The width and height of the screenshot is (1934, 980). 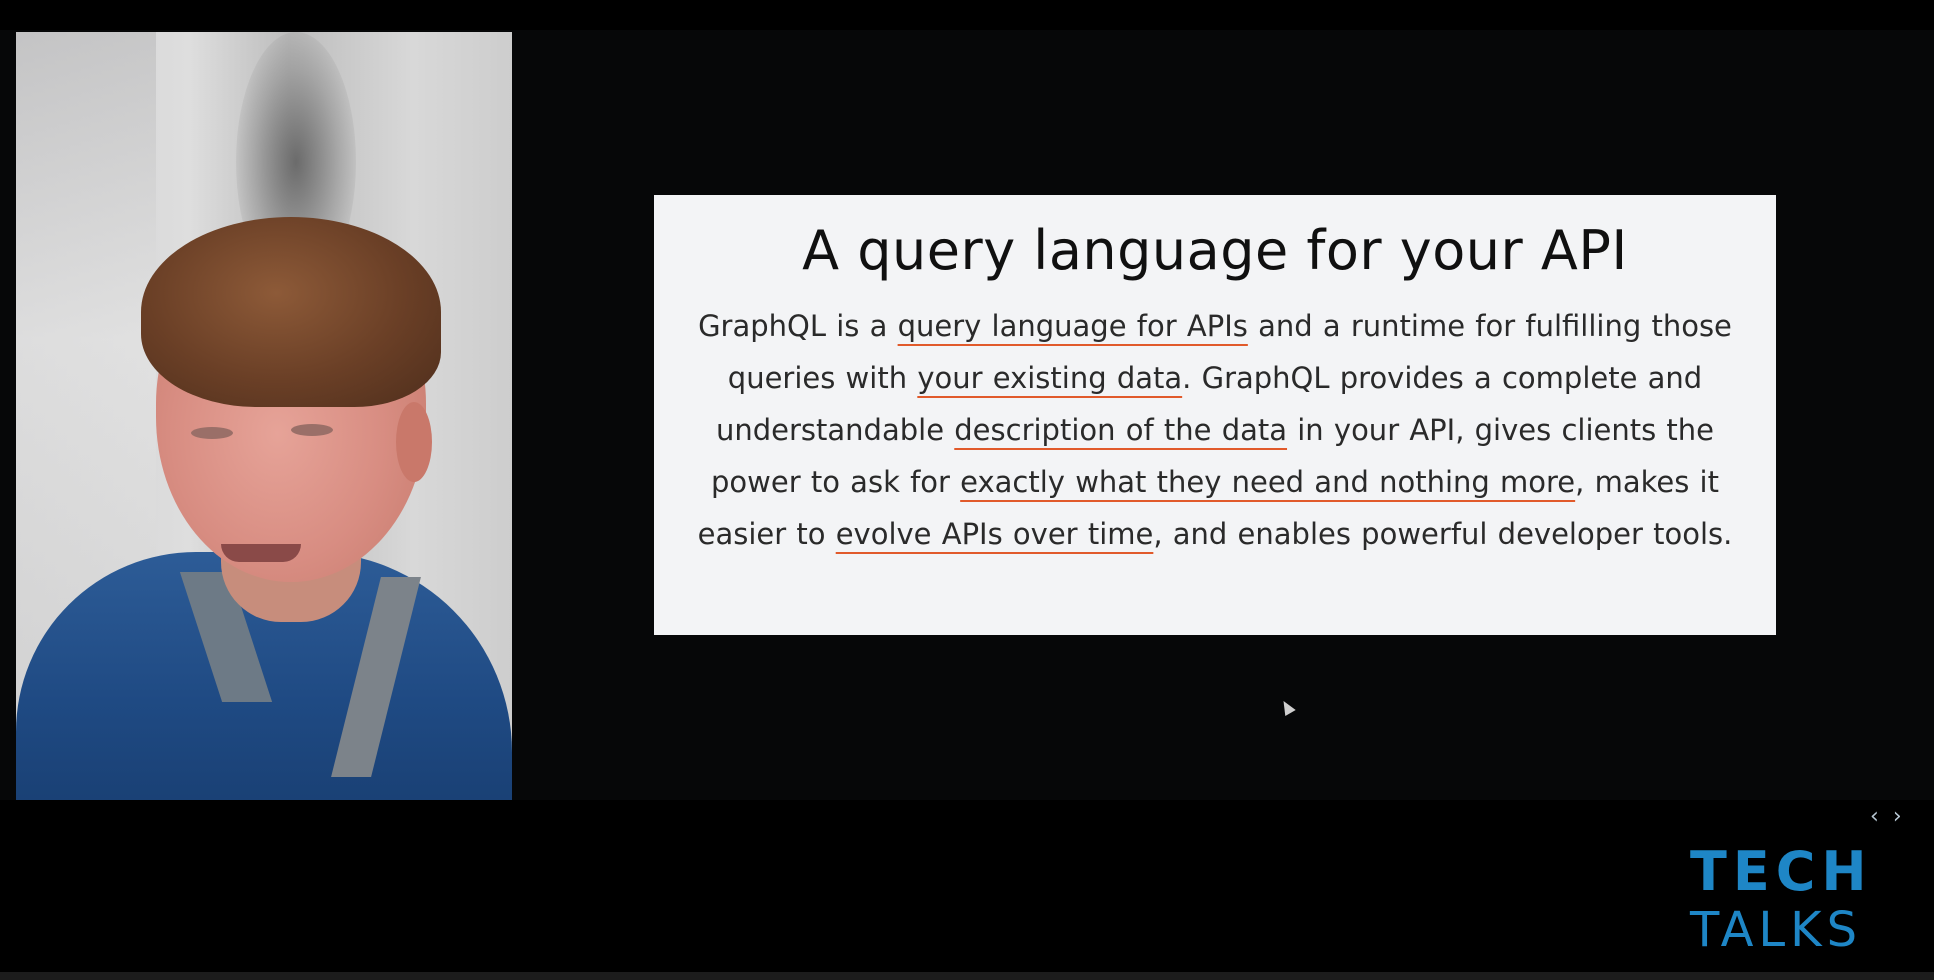 What do you see at coordinates (1897, 817) in the screenshot?
I see `chevron-right-icon: ›` at bounding box center [1897, 817].